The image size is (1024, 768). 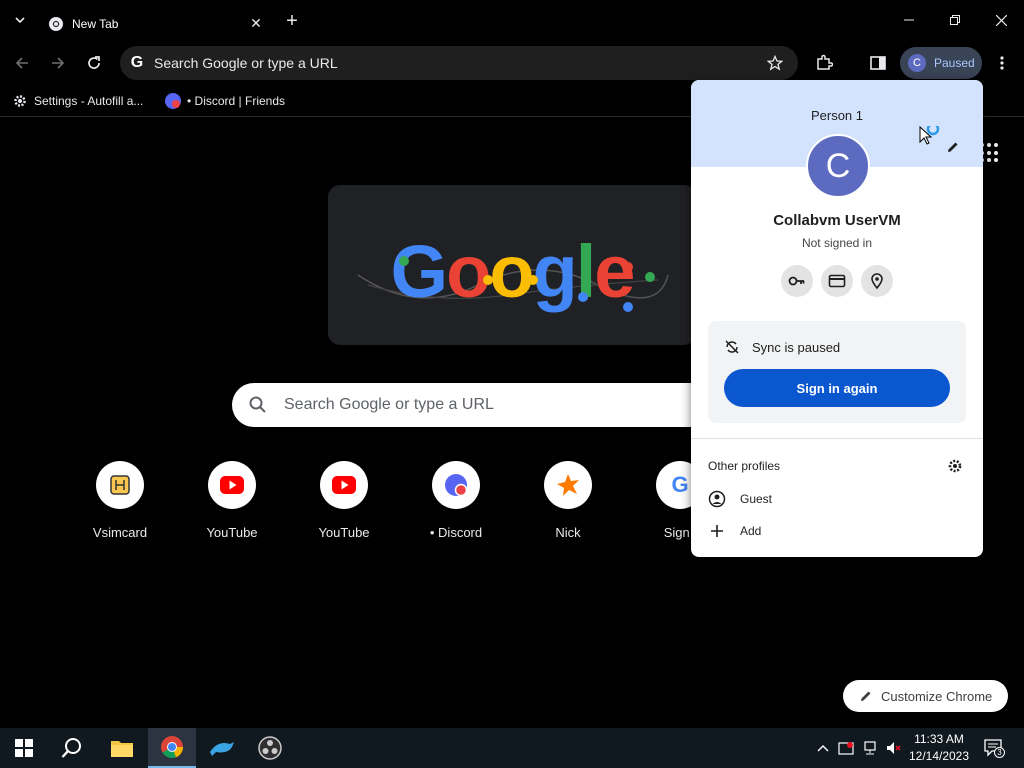 What do you see at coordinates (837, 438) in the screenshot?
I see `divider` at bounding box center [837, 438].